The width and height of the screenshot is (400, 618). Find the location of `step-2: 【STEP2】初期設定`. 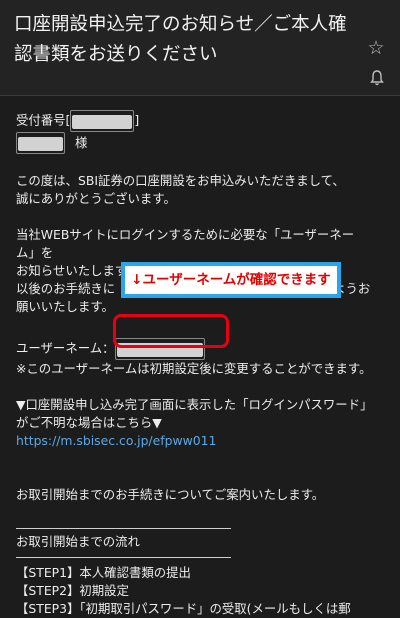

step-2: 【STEP2】初期設定 is located at coordinates (72, 590).